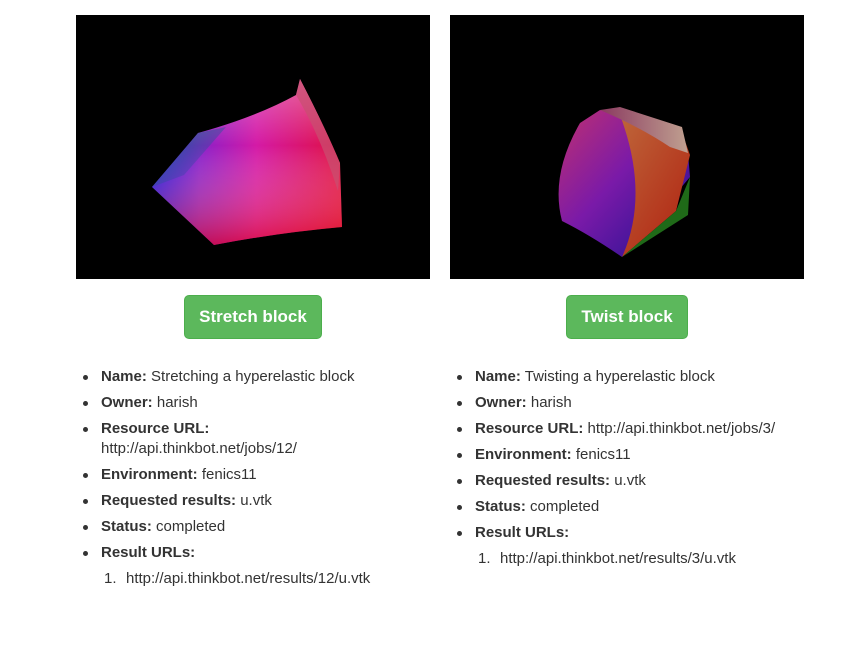  I want to click on job-name-item: Name: Stretching a hyperelastic block, so click(256, 377).